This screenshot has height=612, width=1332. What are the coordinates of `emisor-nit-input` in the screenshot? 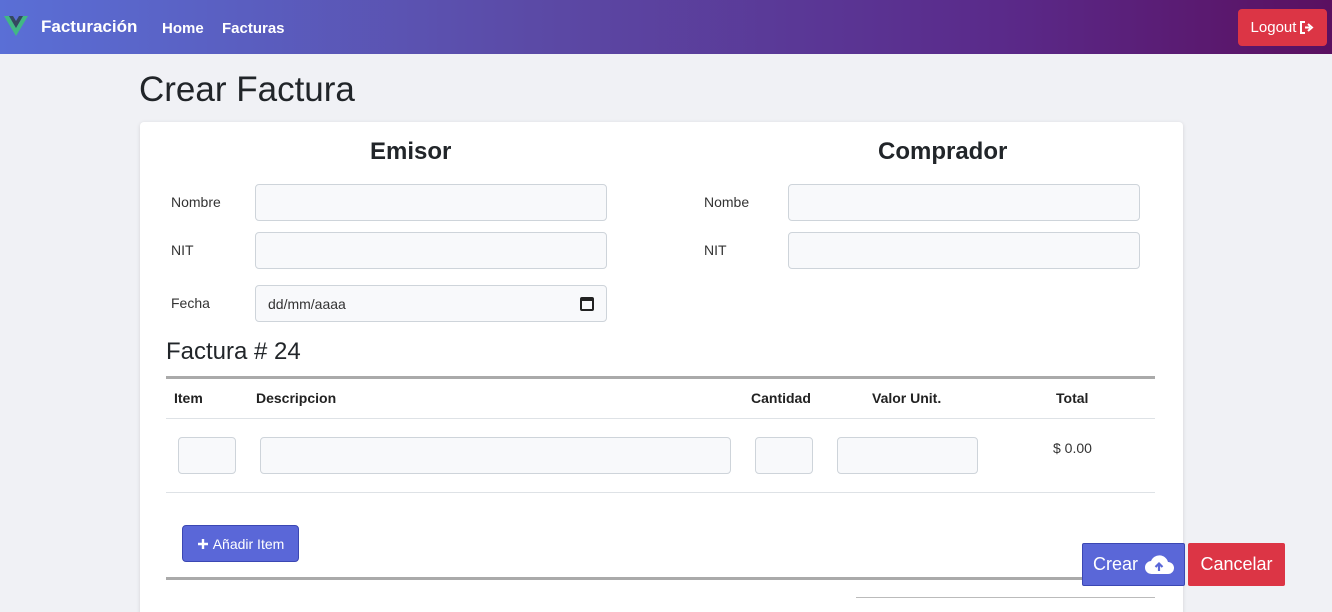 It's located at (431, 250).